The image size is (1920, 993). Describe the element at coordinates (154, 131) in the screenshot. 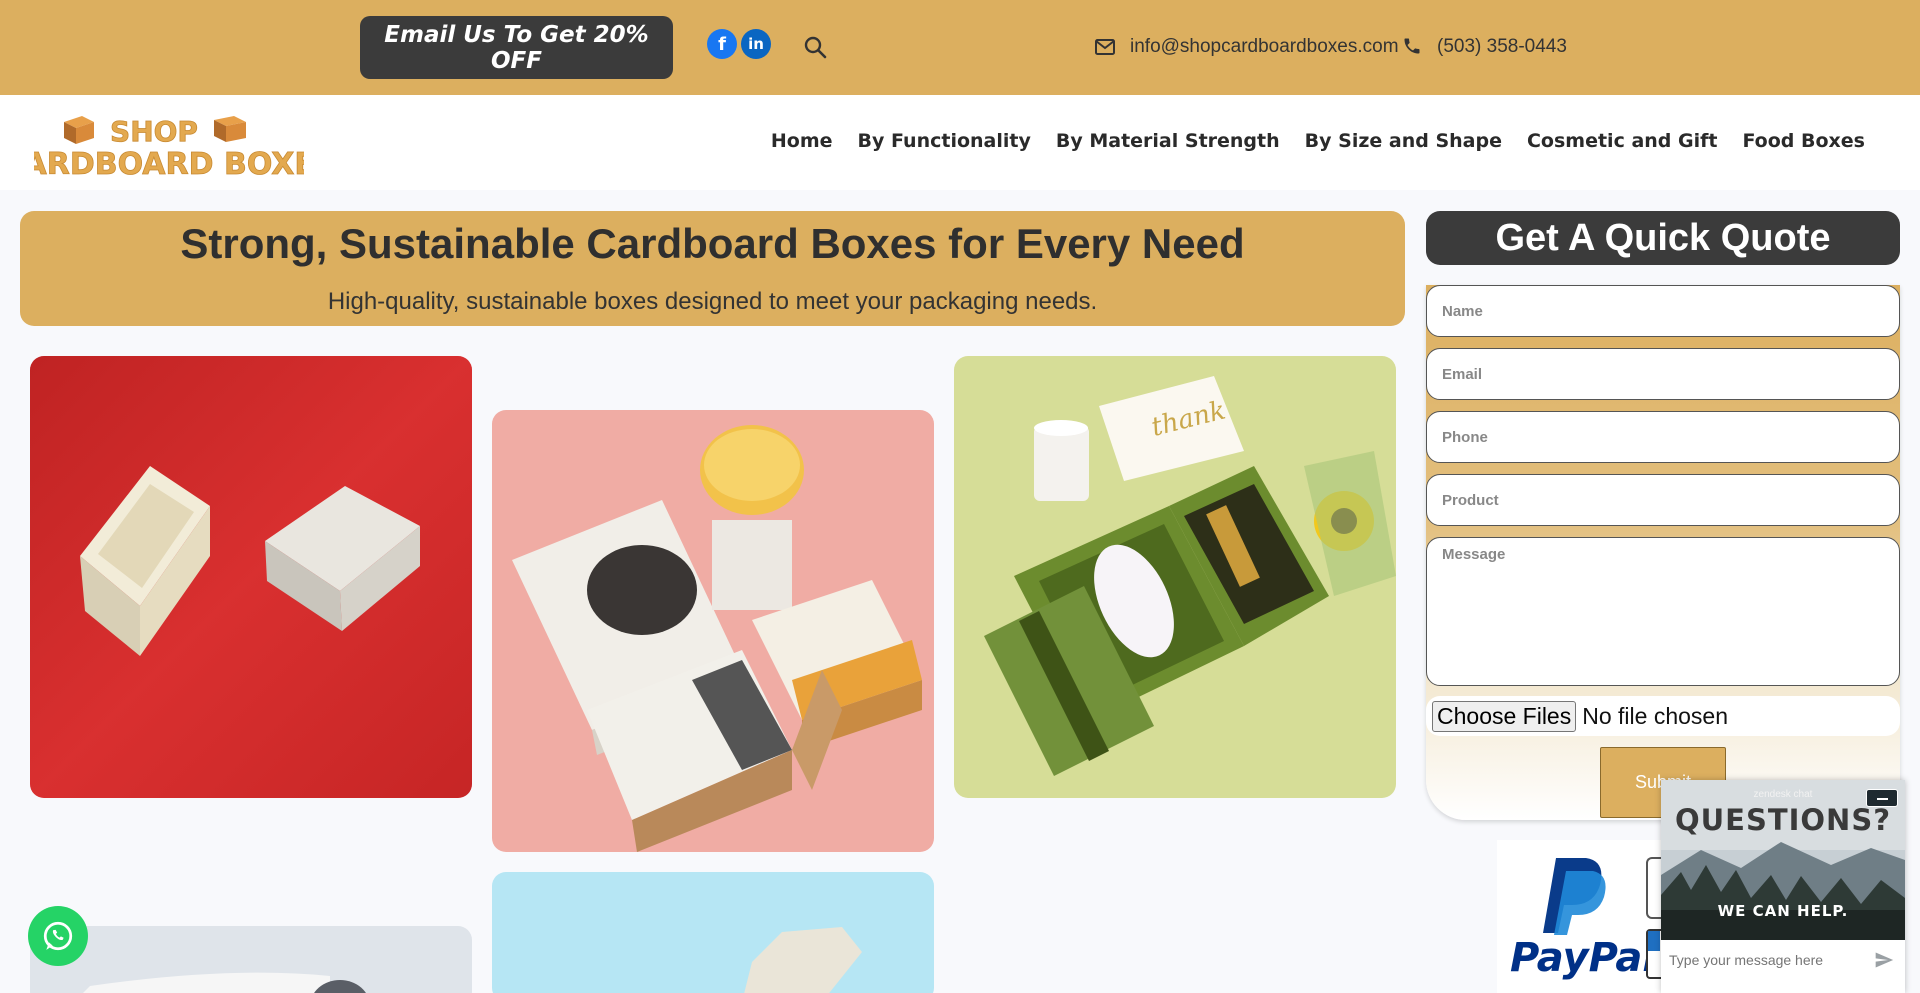

I see `svg-text: SHOP` at that location.